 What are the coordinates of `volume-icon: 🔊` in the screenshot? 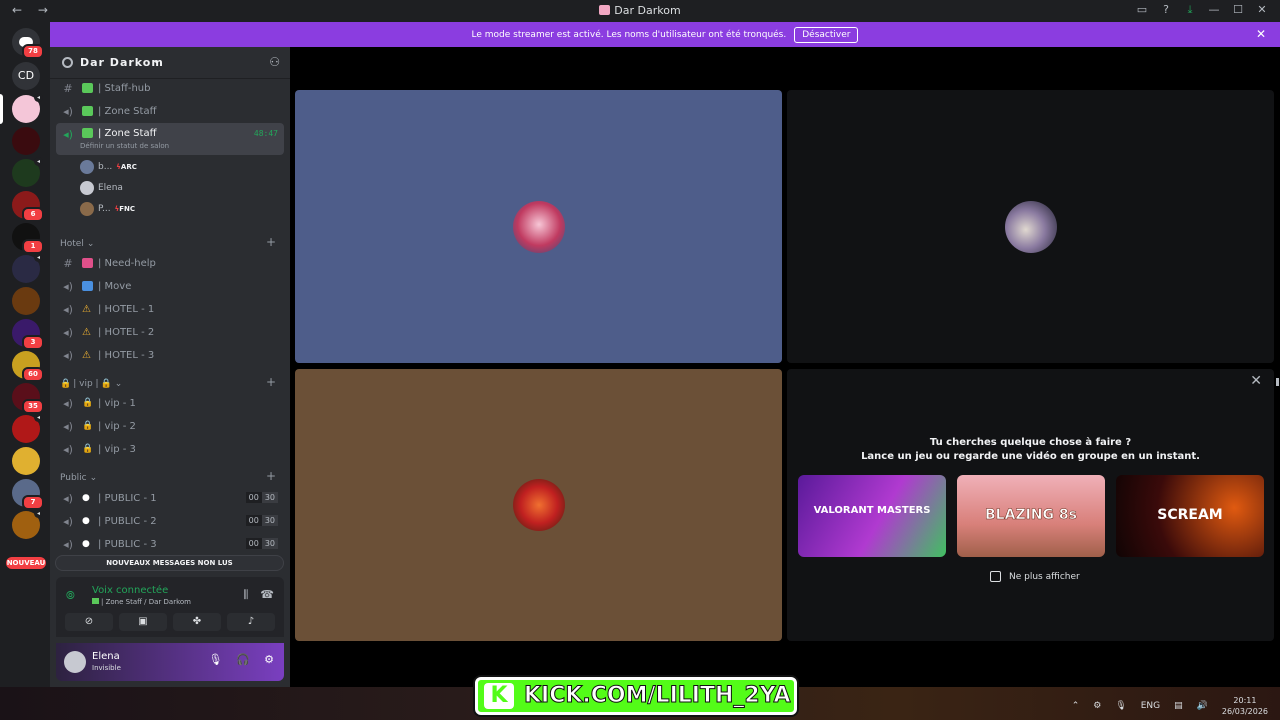 It's located at (1202, 706).